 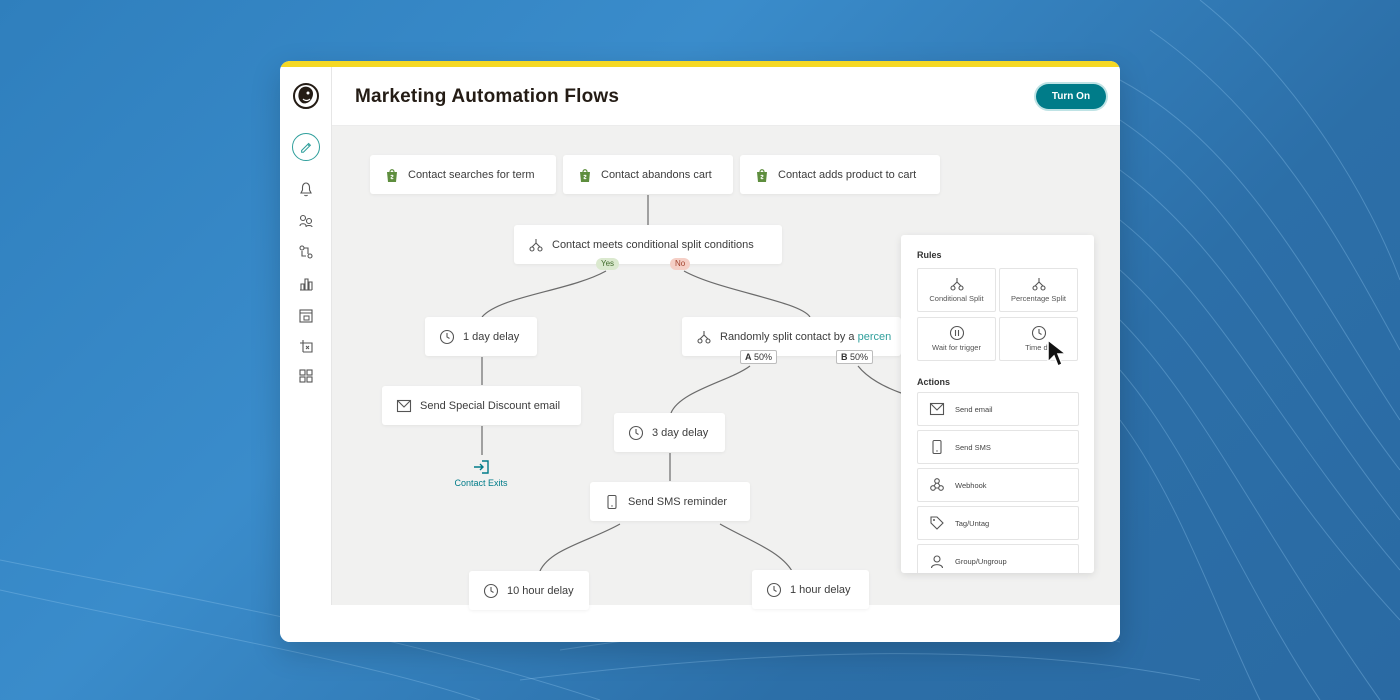 I want to click on action-label: Tag/Untag, so click(x=972, y=523).